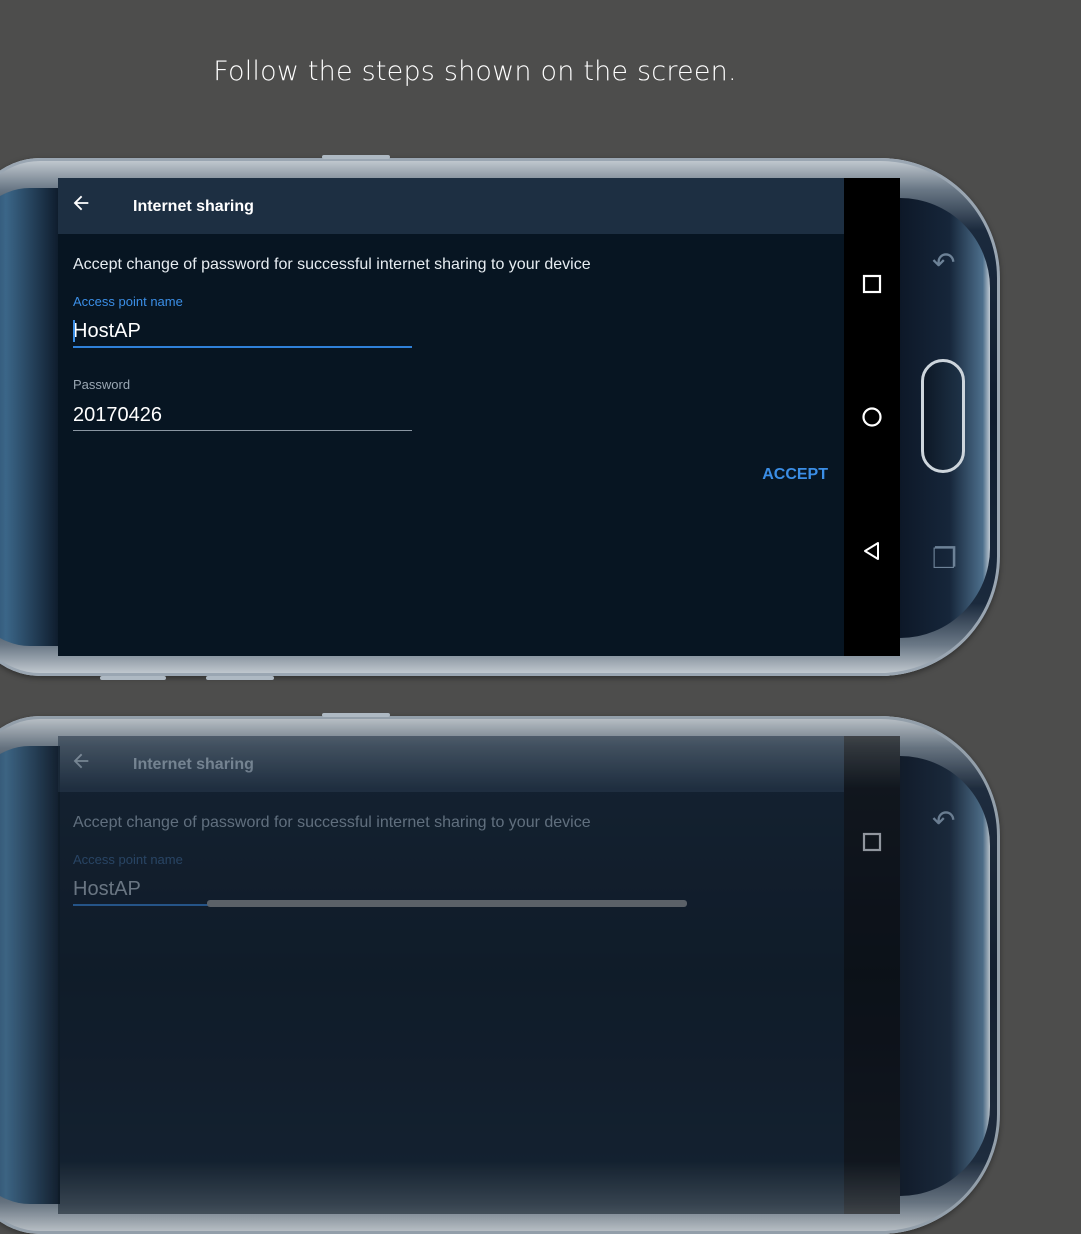  What do you see at coordinates (783, 475) in the screenshot?
I see `accept-button: ACCEPT` at bounding box center [783, 475].